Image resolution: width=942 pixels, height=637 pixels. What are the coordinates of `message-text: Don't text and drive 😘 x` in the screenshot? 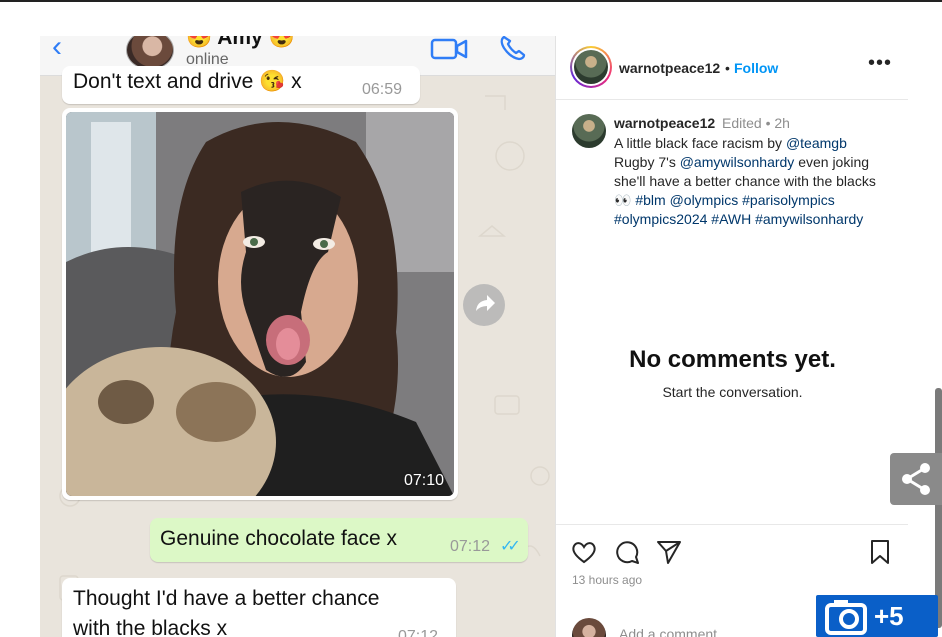 It's located at (187, 81).